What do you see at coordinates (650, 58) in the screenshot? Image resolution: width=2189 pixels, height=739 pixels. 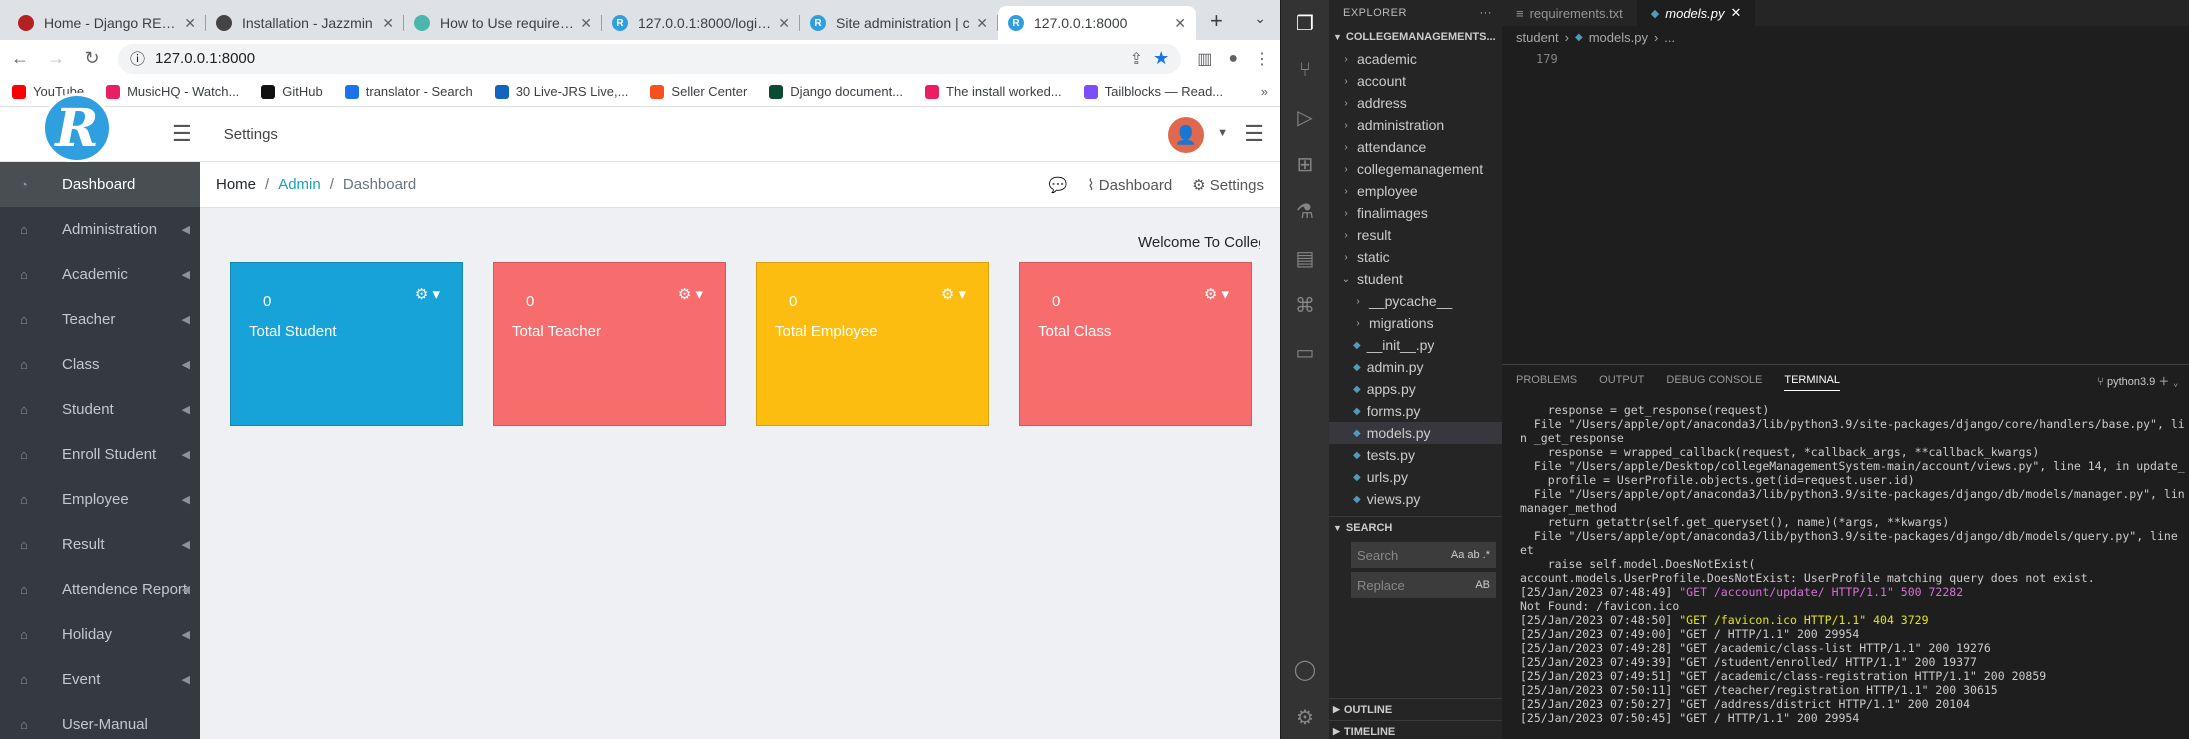 I see `url-field: ⓘ 127.0.0.1:8000 ⇪ ★` at bounding box center [650, 58].